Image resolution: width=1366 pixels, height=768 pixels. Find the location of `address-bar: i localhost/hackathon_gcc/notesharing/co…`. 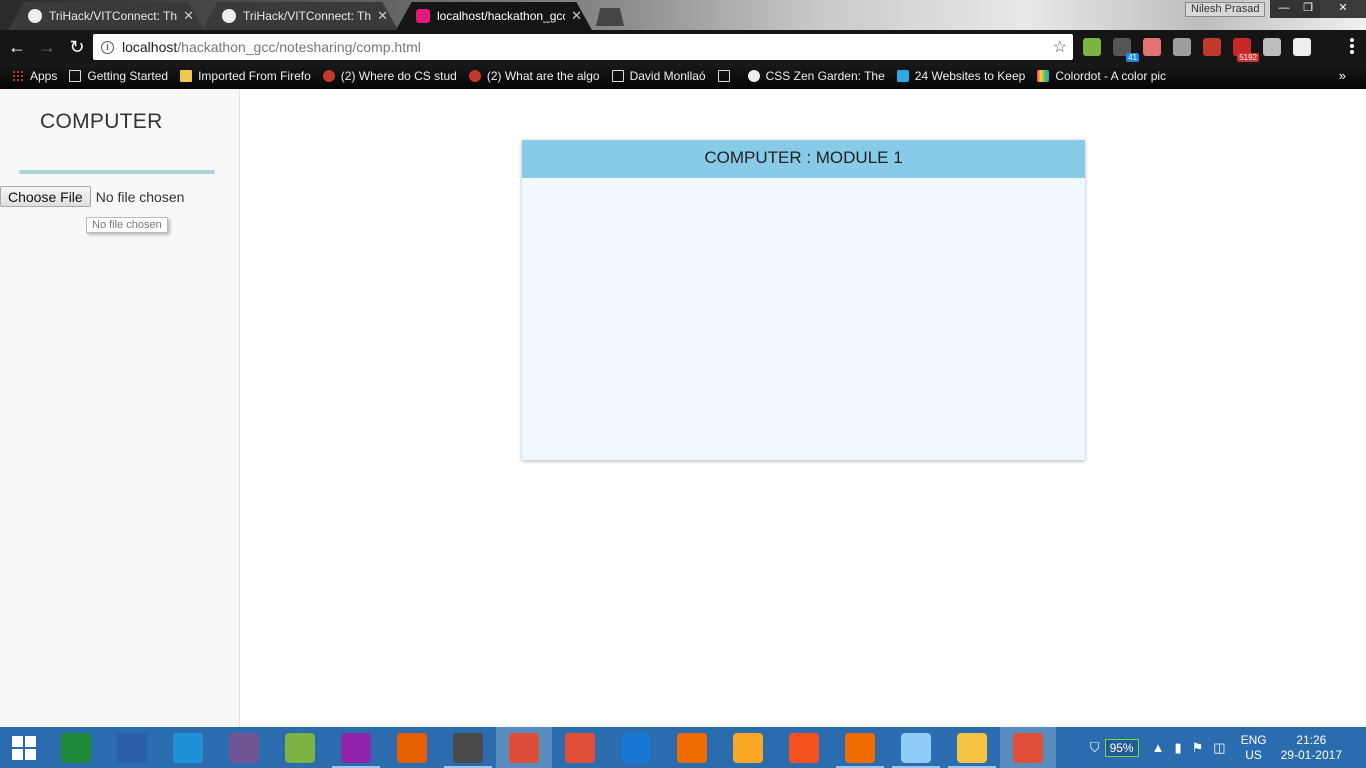

address-bar: i localhost/hackathon_gcc/notesharing/co… is located at coordinates (583, 47).